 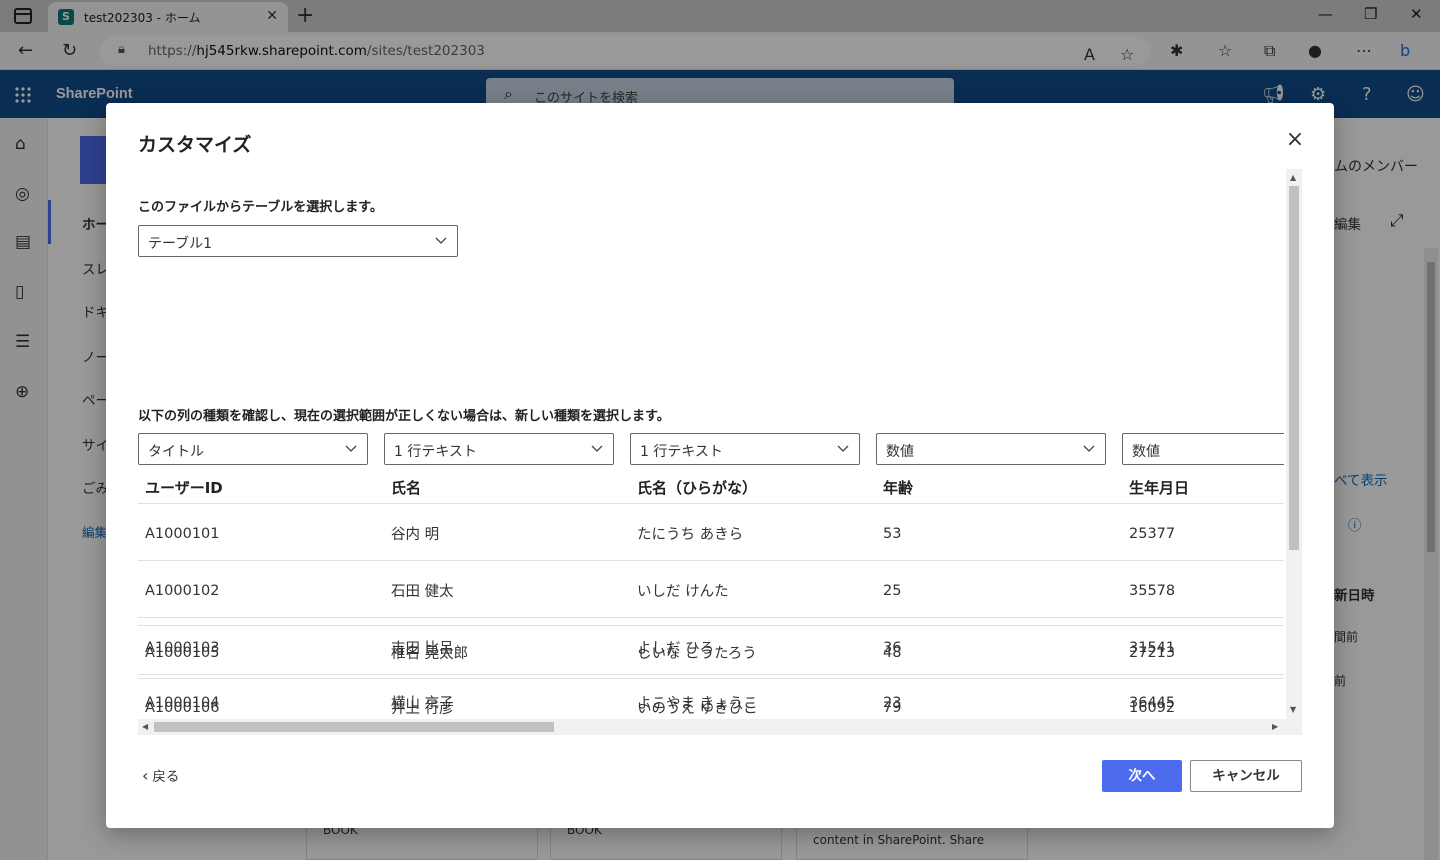 What do you see at coordinates (160, 775) in the screenshot?
I see `back-button: ‹ 戻る` at bounding box center [160, 775].